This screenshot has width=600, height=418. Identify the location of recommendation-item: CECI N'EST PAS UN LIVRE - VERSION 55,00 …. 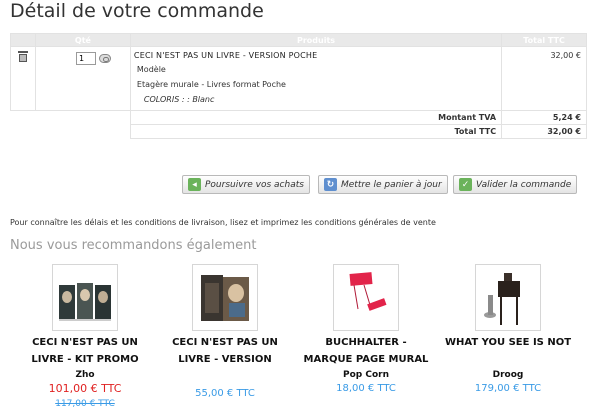
(225, 331).